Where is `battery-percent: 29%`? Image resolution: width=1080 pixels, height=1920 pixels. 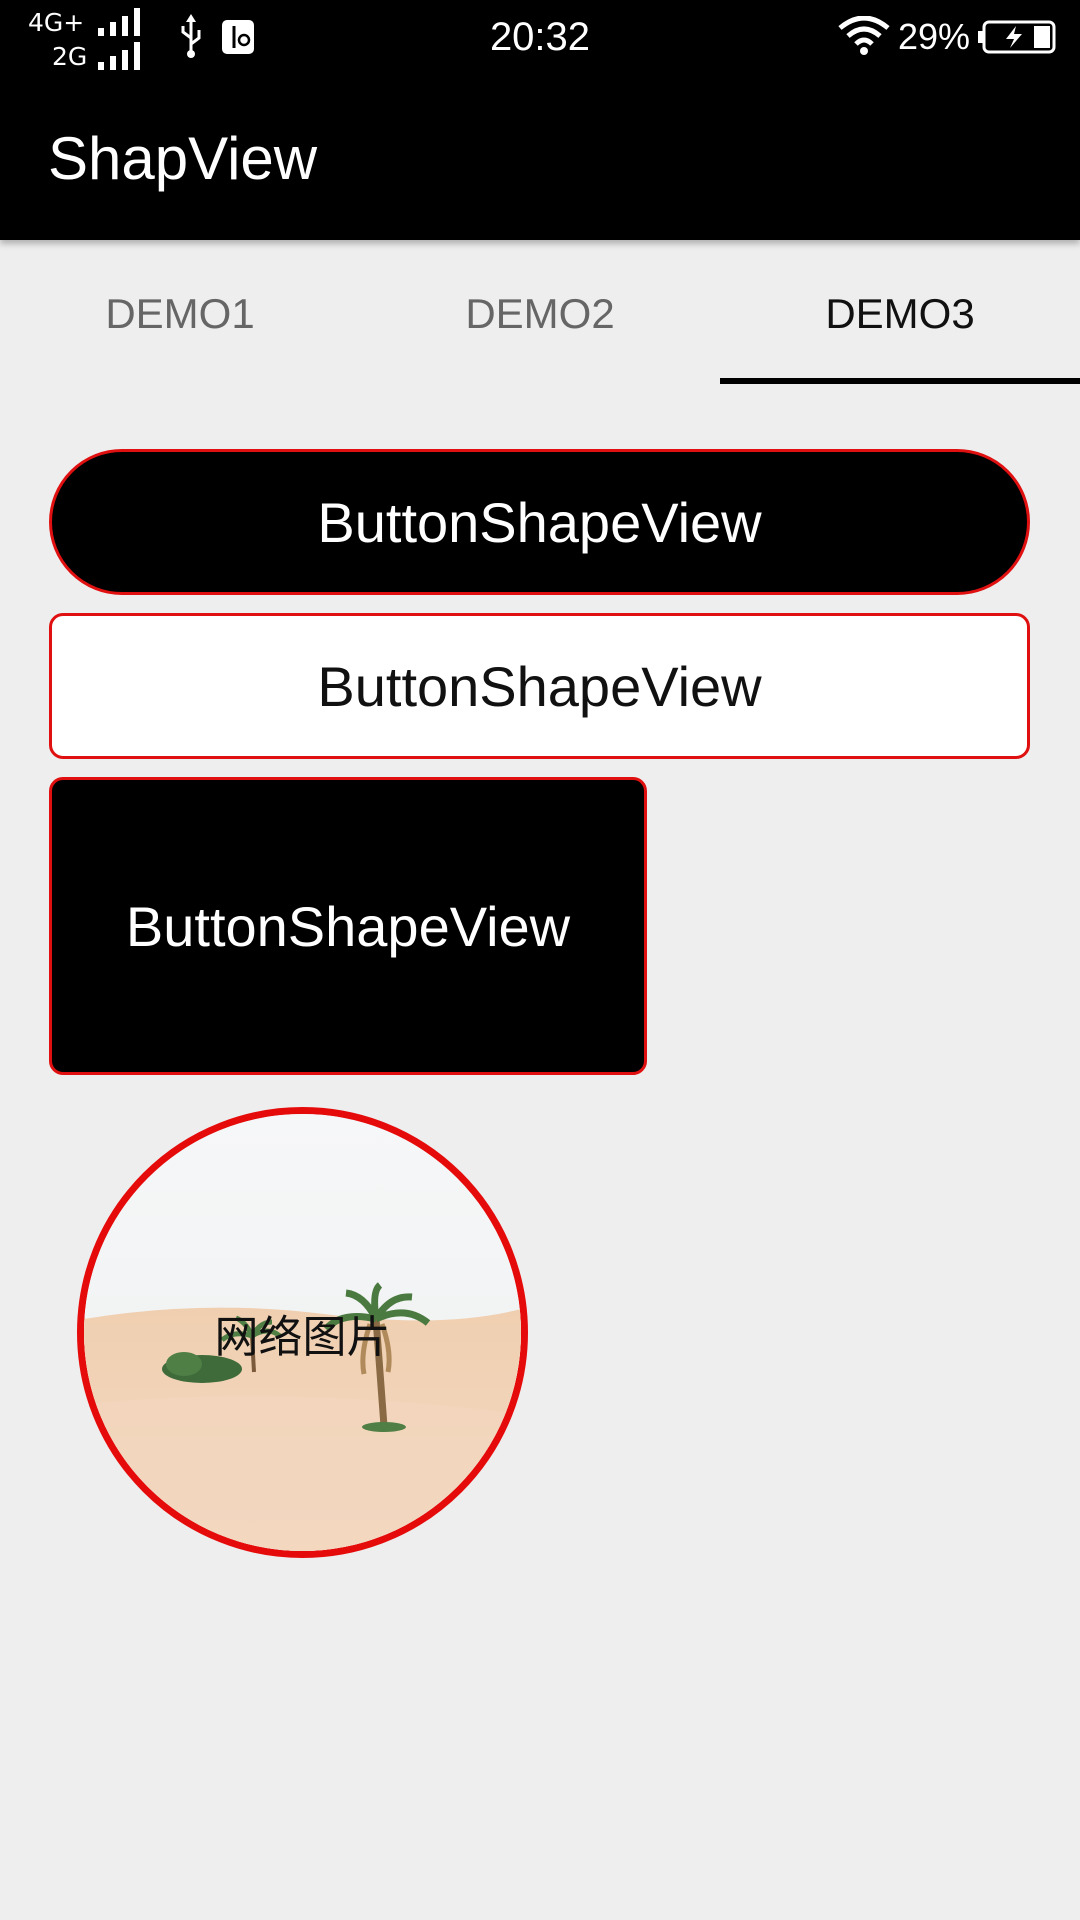 battery-percent: 29% is located at coordinates (934, 36).